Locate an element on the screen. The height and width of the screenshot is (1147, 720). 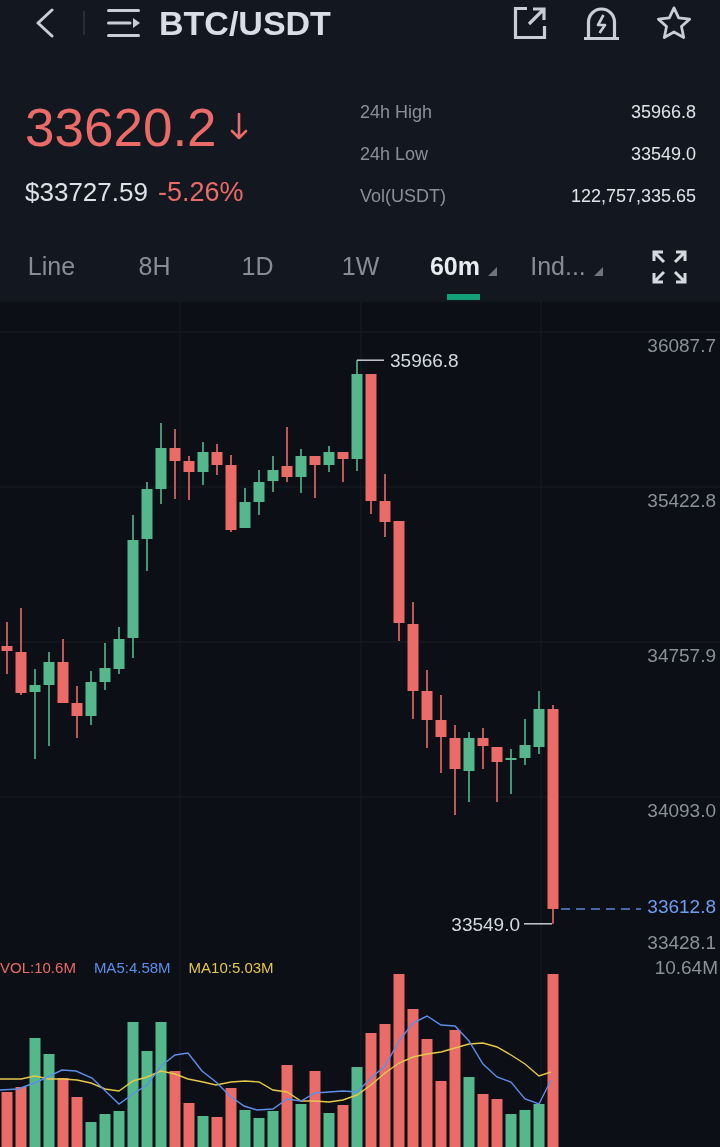
price-axis-label: 35422.8 is located at coordinates (681, 500).